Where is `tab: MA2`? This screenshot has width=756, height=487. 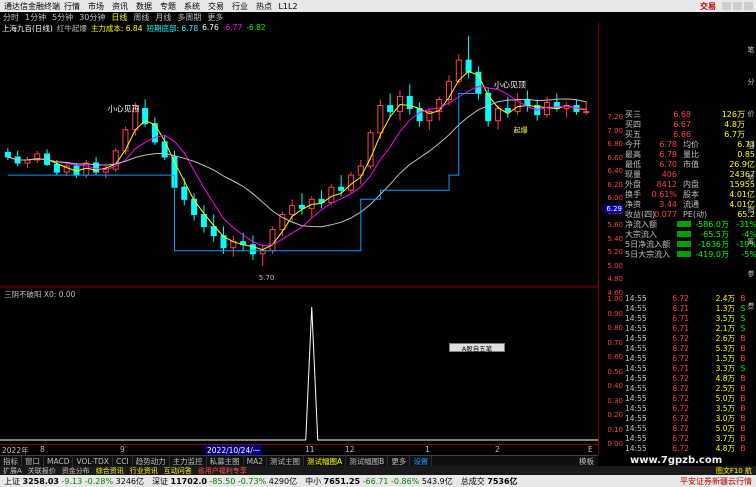
tab: MA2 is located at coordinates (256, 461).